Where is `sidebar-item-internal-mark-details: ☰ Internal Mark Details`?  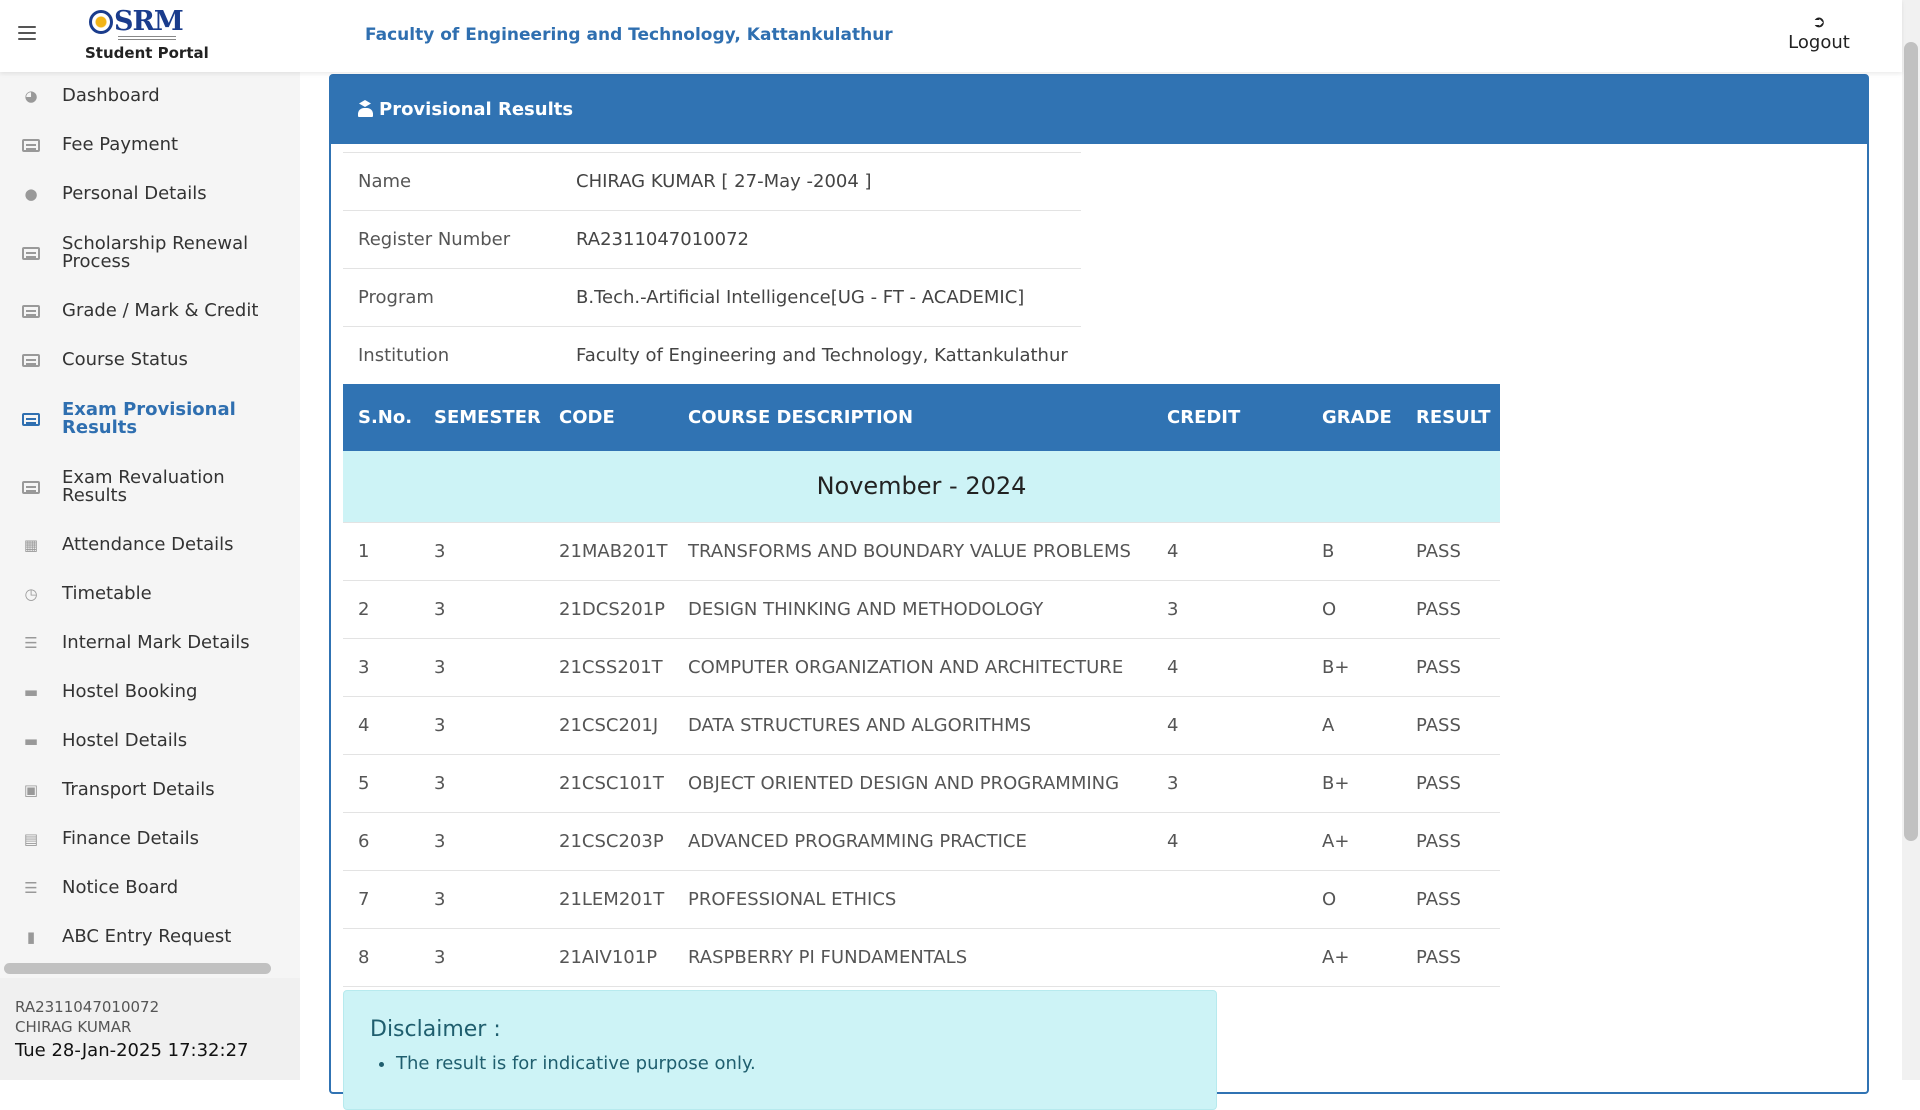
sidebar-item-internal-mark-details: ☰ Internal Mark Details is located at coordinates (150, 643).